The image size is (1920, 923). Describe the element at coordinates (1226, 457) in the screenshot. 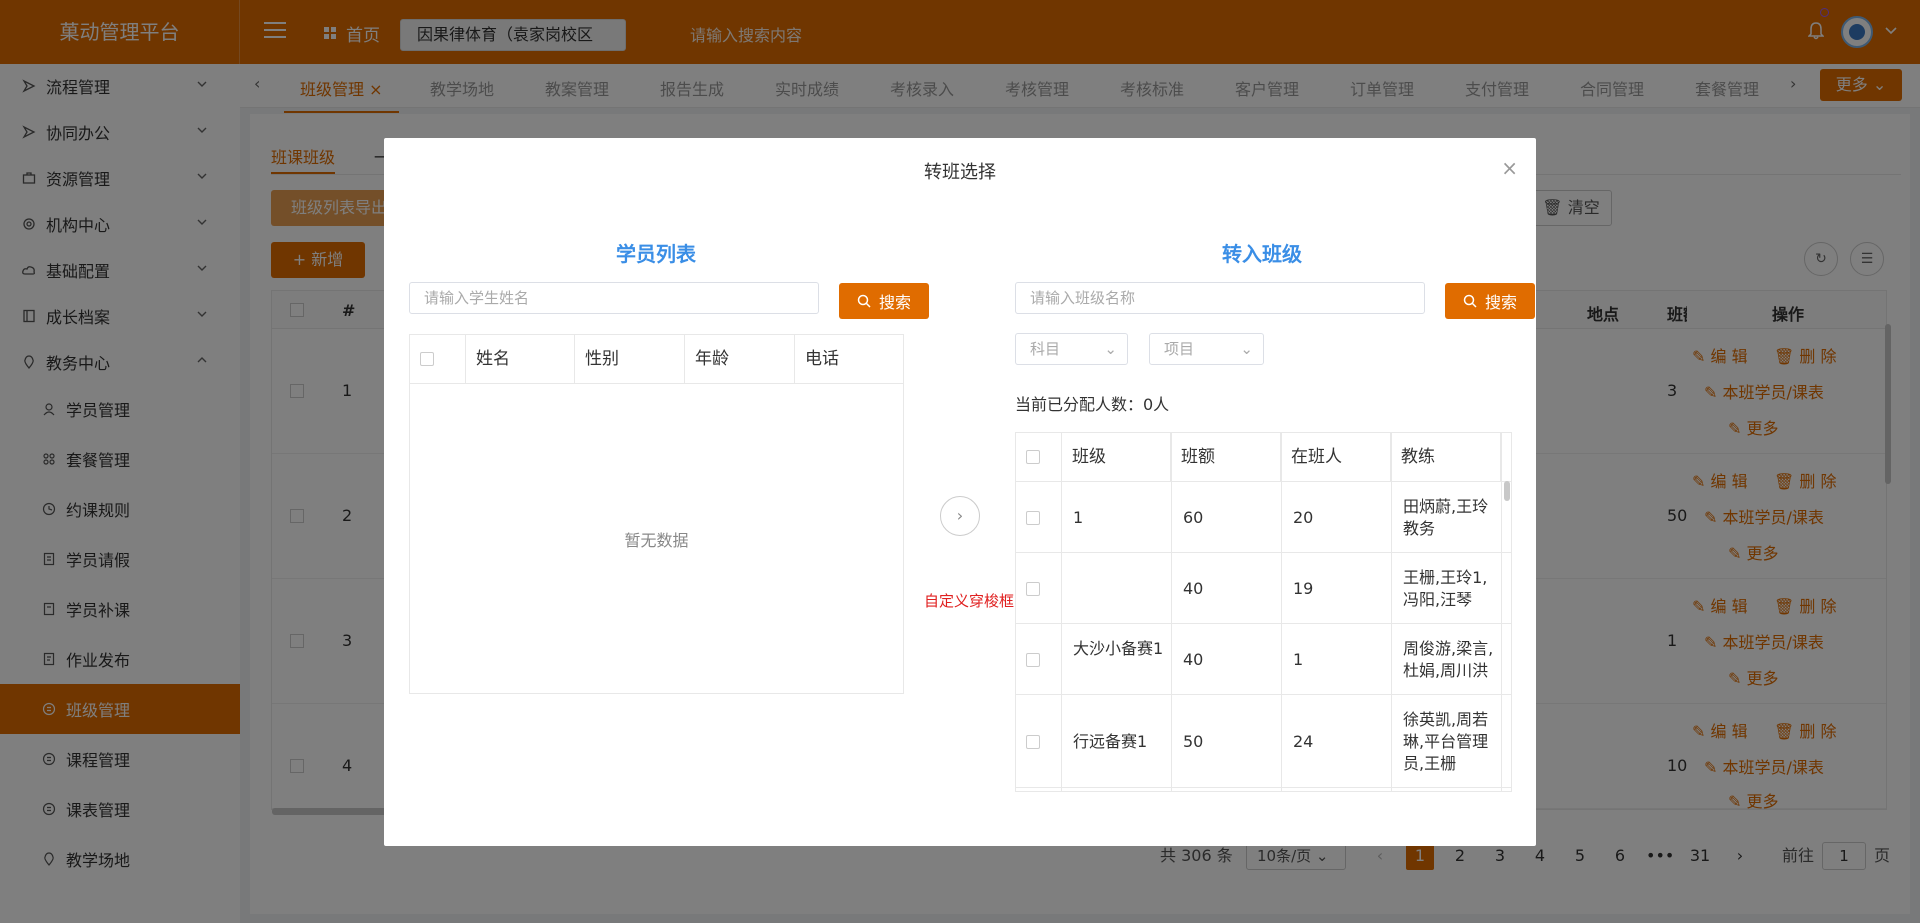

I see `column-header-capacity: 班额` at that location.